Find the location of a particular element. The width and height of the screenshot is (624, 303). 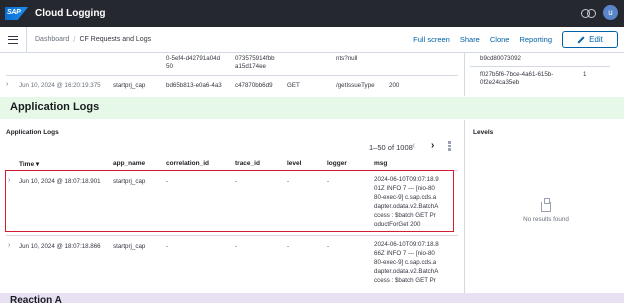

reporting-link: Reporting is located at coordinates (535, 39).